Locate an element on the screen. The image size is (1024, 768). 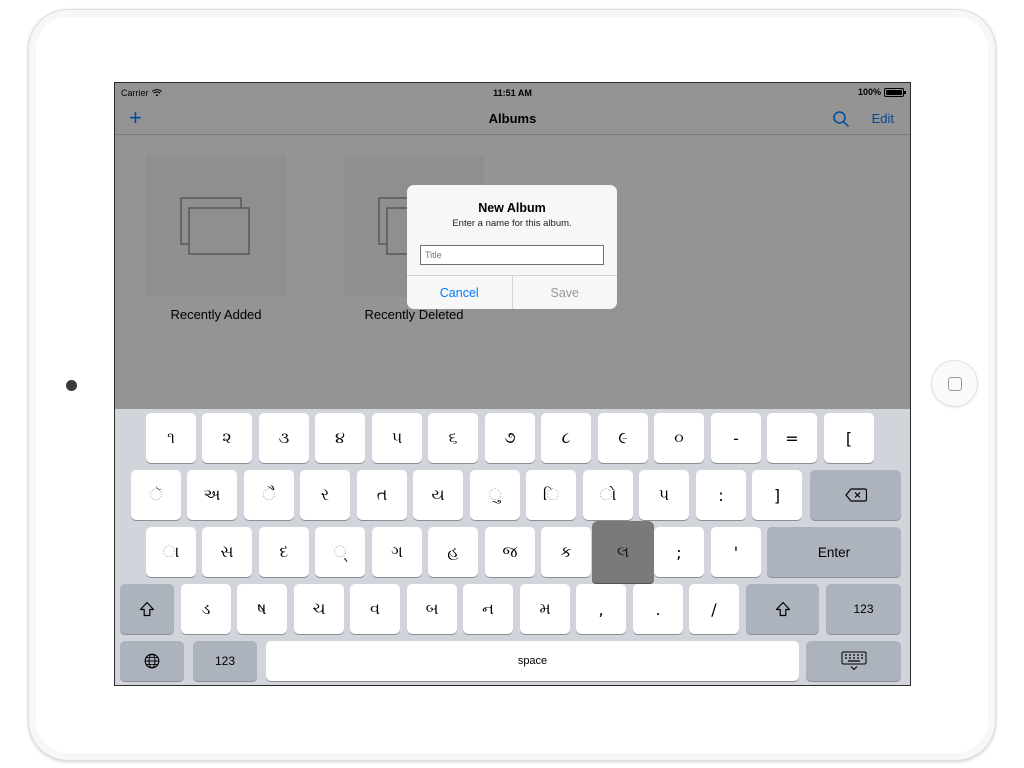
key: ક is located at coordinates (566, 552).